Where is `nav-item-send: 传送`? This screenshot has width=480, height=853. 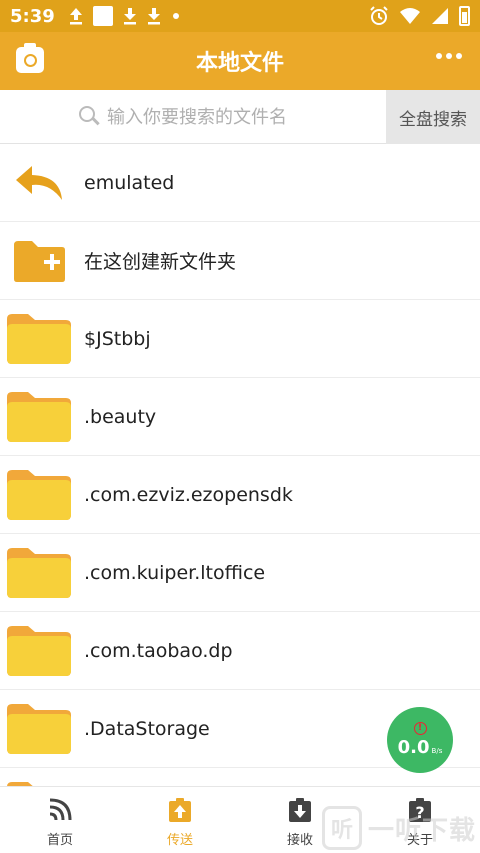 nav-item-send: 传送 is located at coordinates (180, 820).